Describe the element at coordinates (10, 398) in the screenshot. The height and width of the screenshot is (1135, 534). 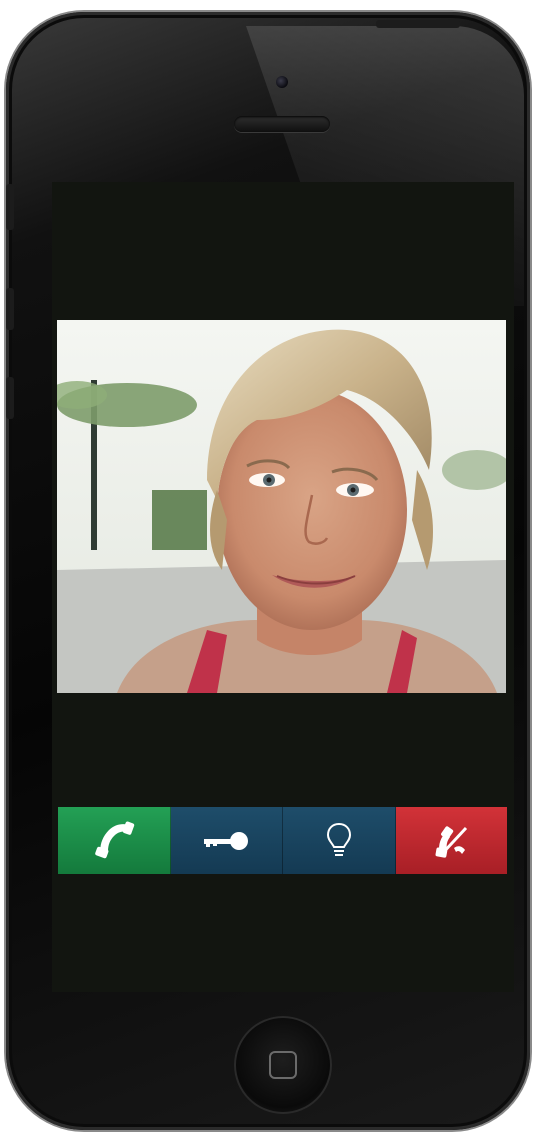
I see `volume-down-button` at that location.